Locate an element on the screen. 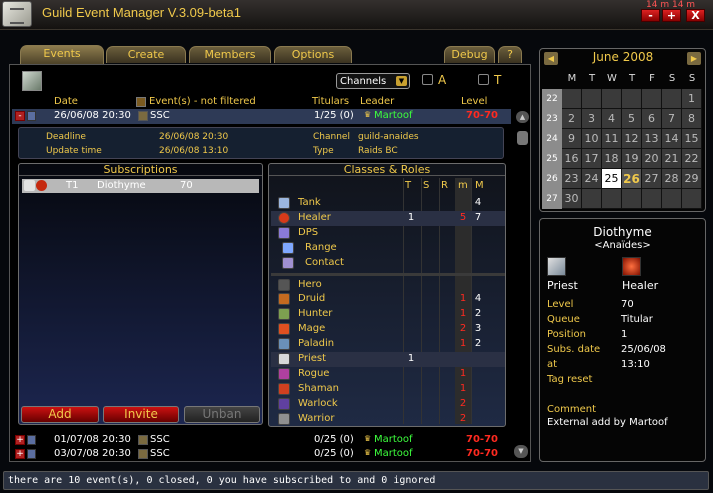 The height and width of the screenshot is (493, 713). scroll-down-icon: ▼ is located at coordinates (521, 451).